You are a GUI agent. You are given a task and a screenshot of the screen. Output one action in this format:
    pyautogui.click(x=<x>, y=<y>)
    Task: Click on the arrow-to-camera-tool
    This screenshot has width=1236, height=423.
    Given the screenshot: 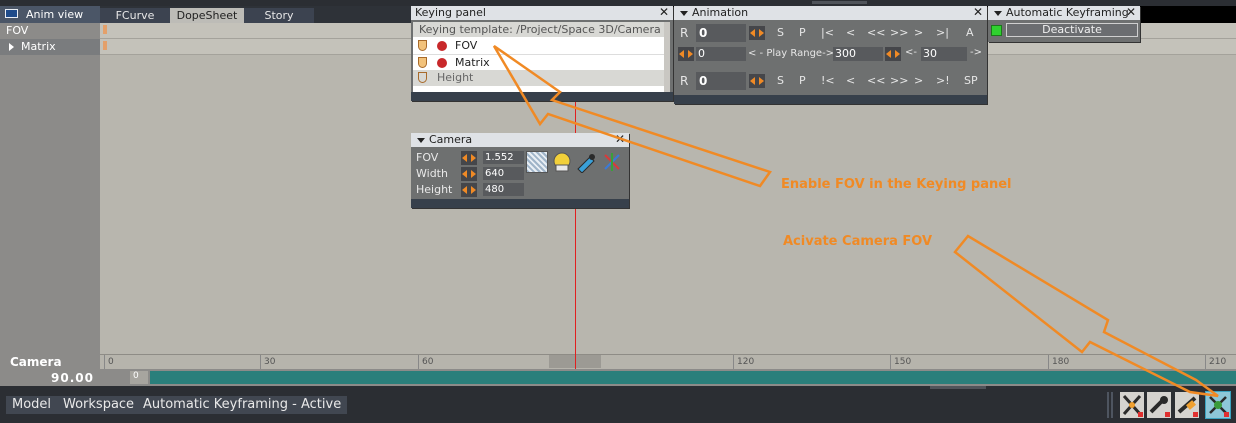 What is the action you would take?
    pyautogui.click(x=1086, y=316)
    